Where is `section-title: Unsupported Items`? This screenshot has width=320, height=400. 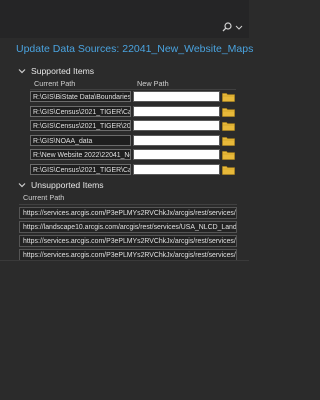 section-title: Unsupported Items is located at coordinates (67, 185).